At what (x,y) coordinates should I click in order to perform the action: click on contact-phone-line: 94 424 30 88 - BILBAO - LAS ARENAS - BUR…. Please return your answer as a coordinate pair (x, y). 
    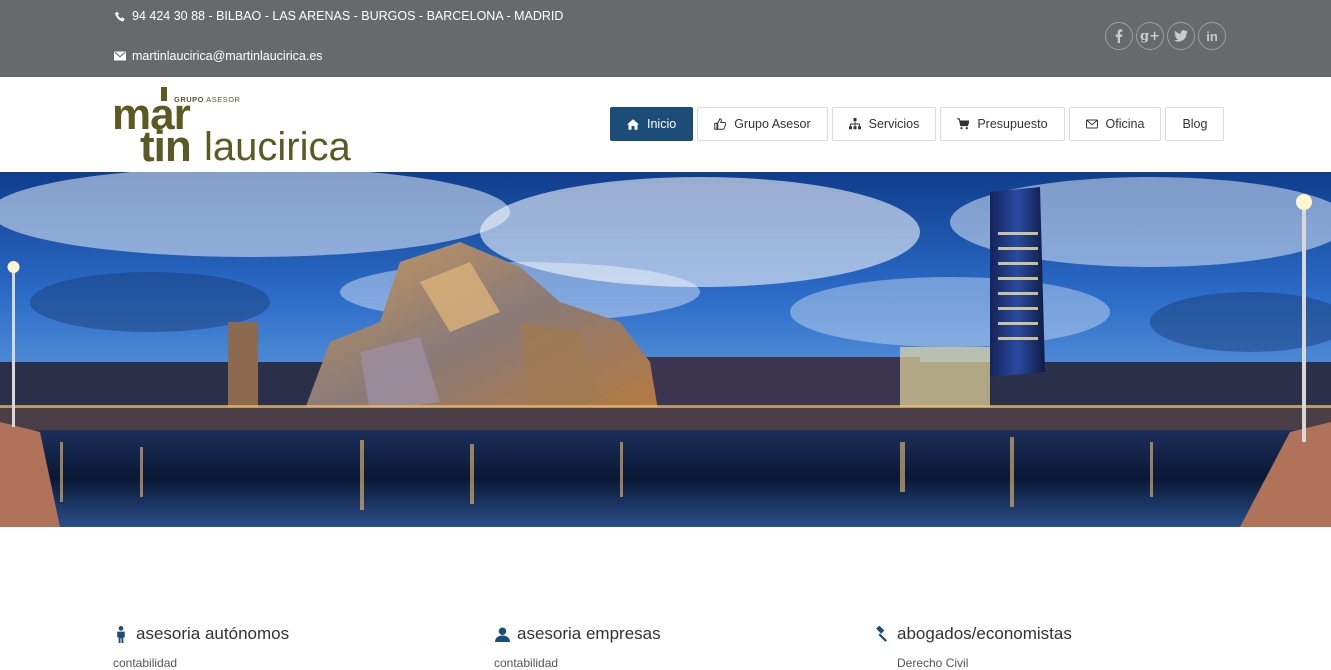
    Looking at the image, I should click on (338, 16).